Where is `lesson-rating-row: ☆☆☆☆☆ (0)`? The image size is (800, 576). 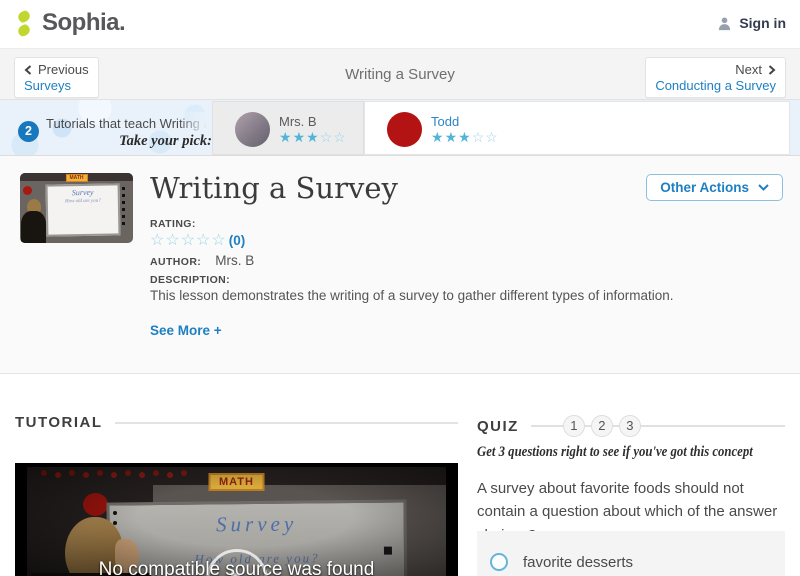 lesson-rating-row: ☆☆☆☆☆ (0) is located at coordinates (197, 240).